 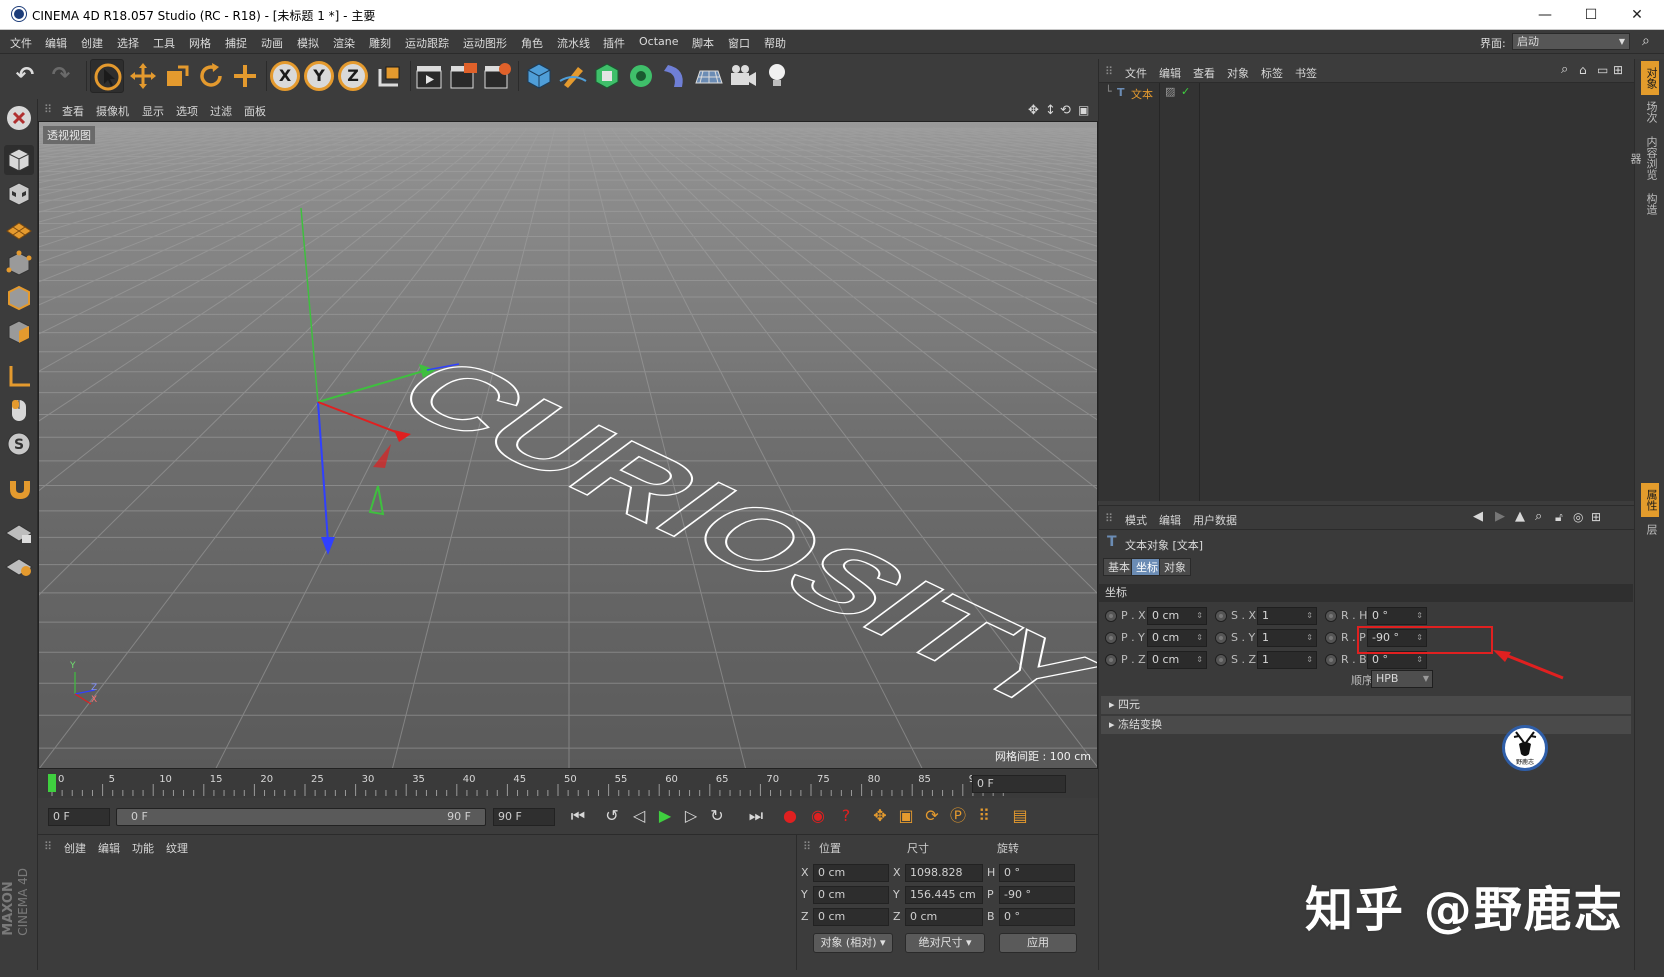 I want to click on rotation-order-select: HPB ▼, so click(x=1402, y=679).